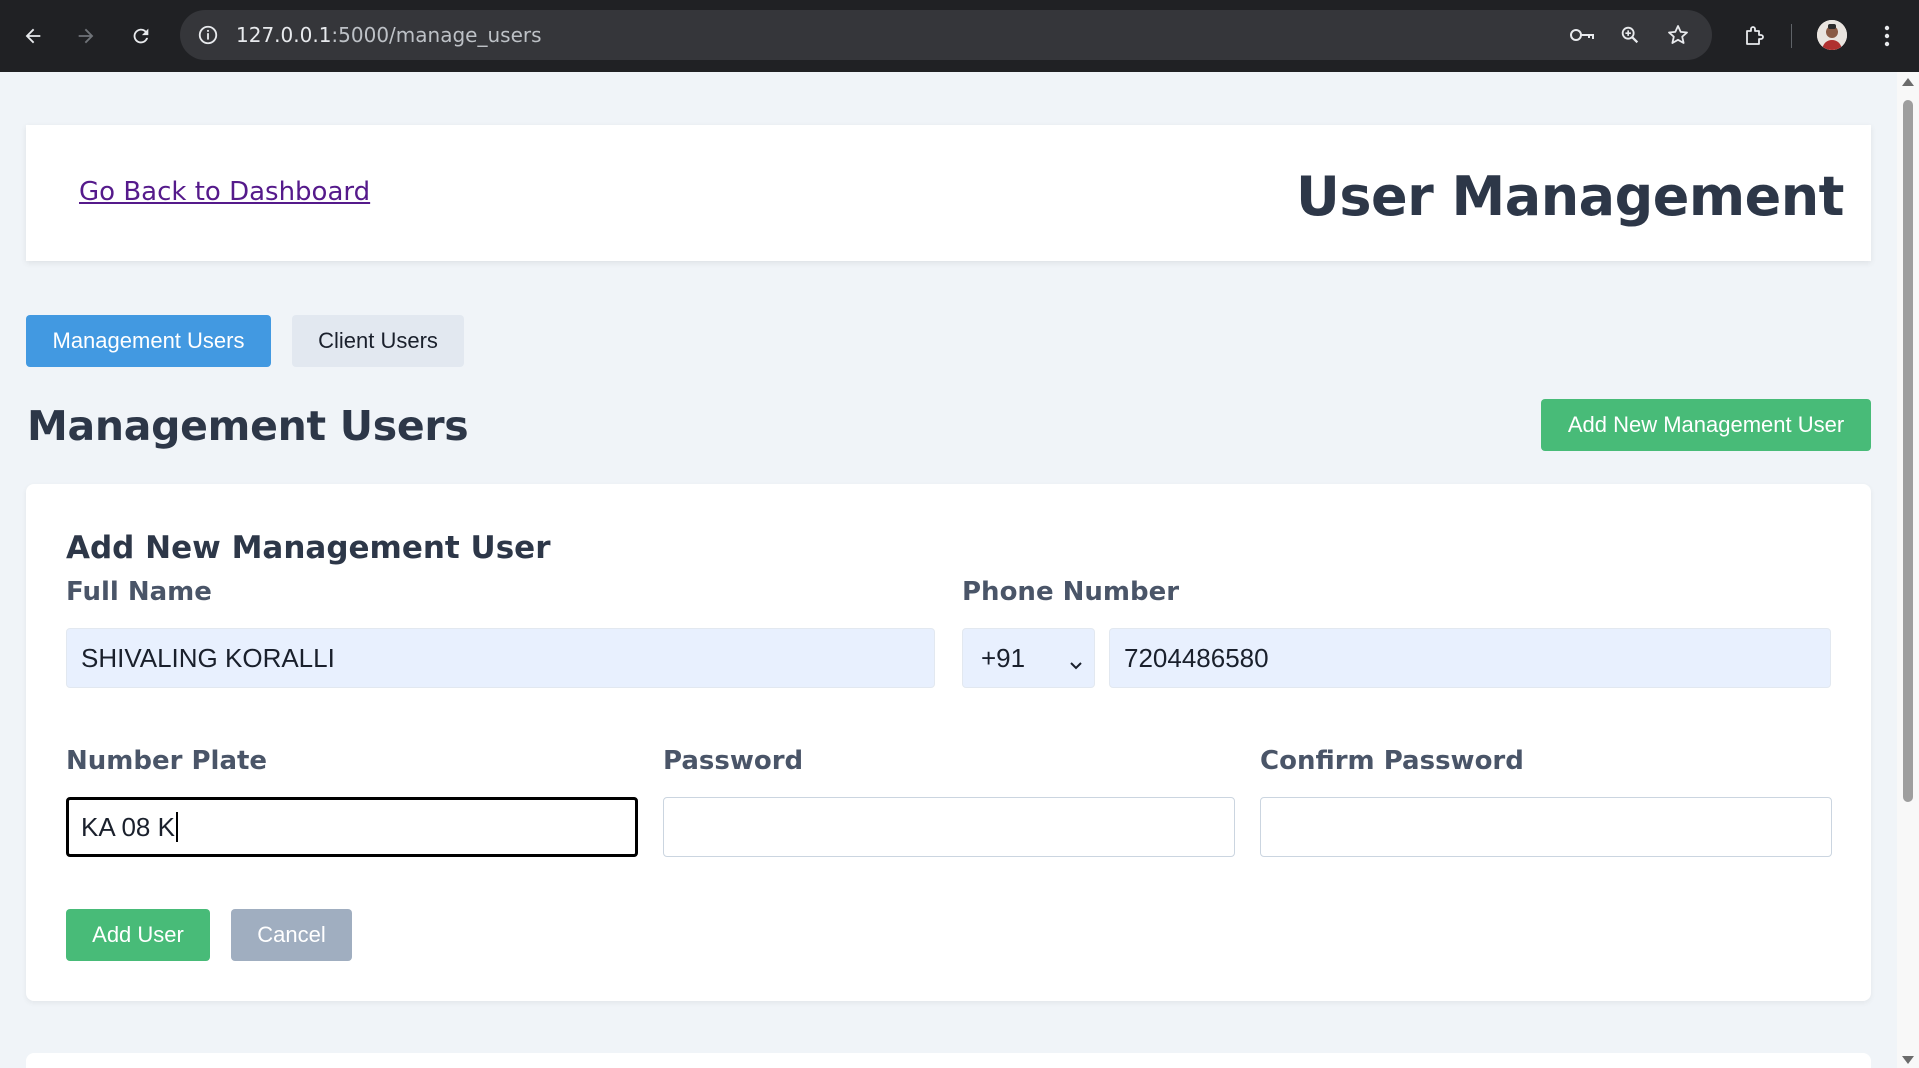 The image size is (1919, 1068). Describe the element at coordinates (1754, 36) in the screenshot. I see `extensions-icon` at that location.